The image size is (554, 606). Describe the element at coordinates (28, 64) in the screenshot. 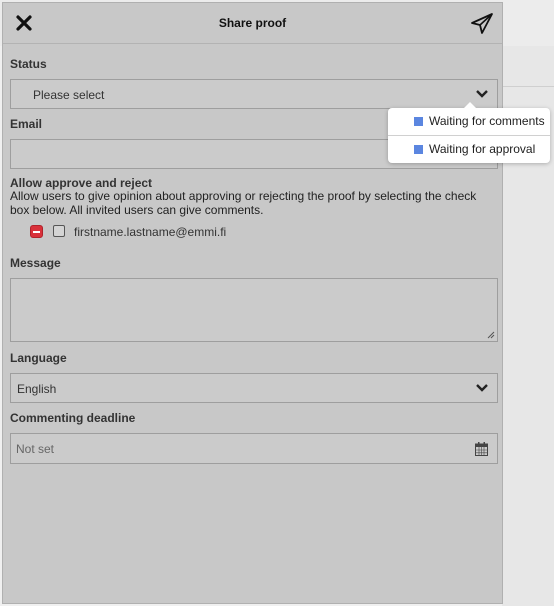

I see `status-label: Status` at that location.